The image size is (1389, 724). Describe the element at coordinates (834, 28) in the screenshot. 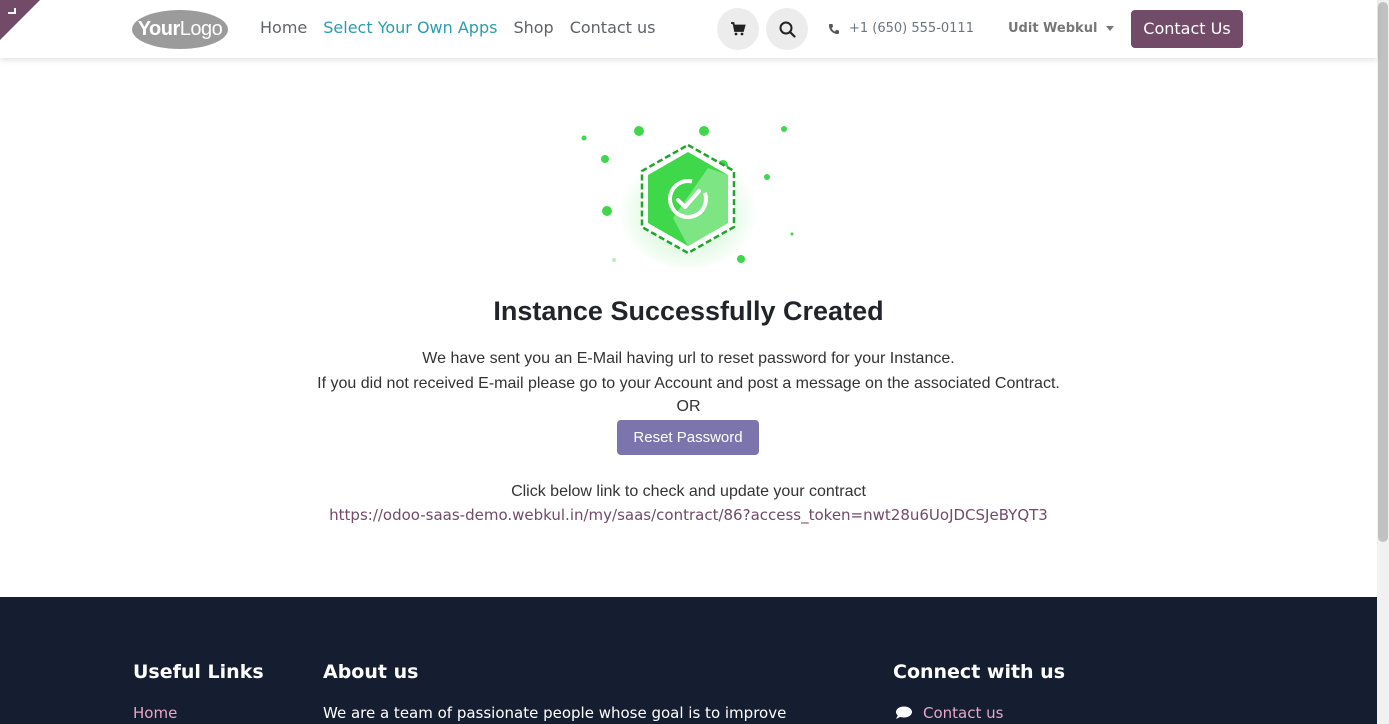

I see `phone-icon` at that location.